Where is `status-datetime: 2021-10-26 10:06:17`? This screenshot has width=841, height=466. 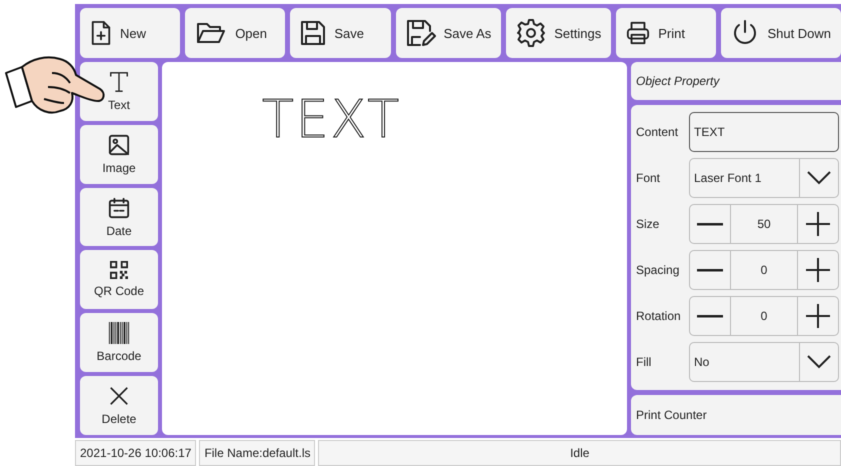 status-datetime: 2021-10-26 10:06:17 is located at coordinates (135, 453).